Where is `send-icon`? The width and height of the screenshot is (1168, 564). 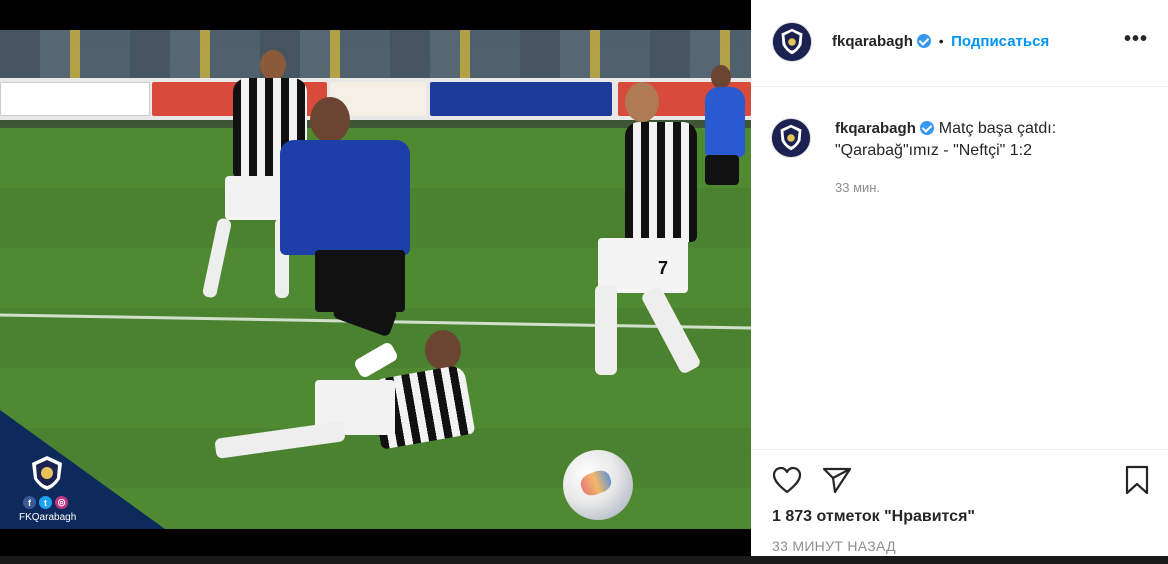
send-icon is located at coordinates (837, 480).